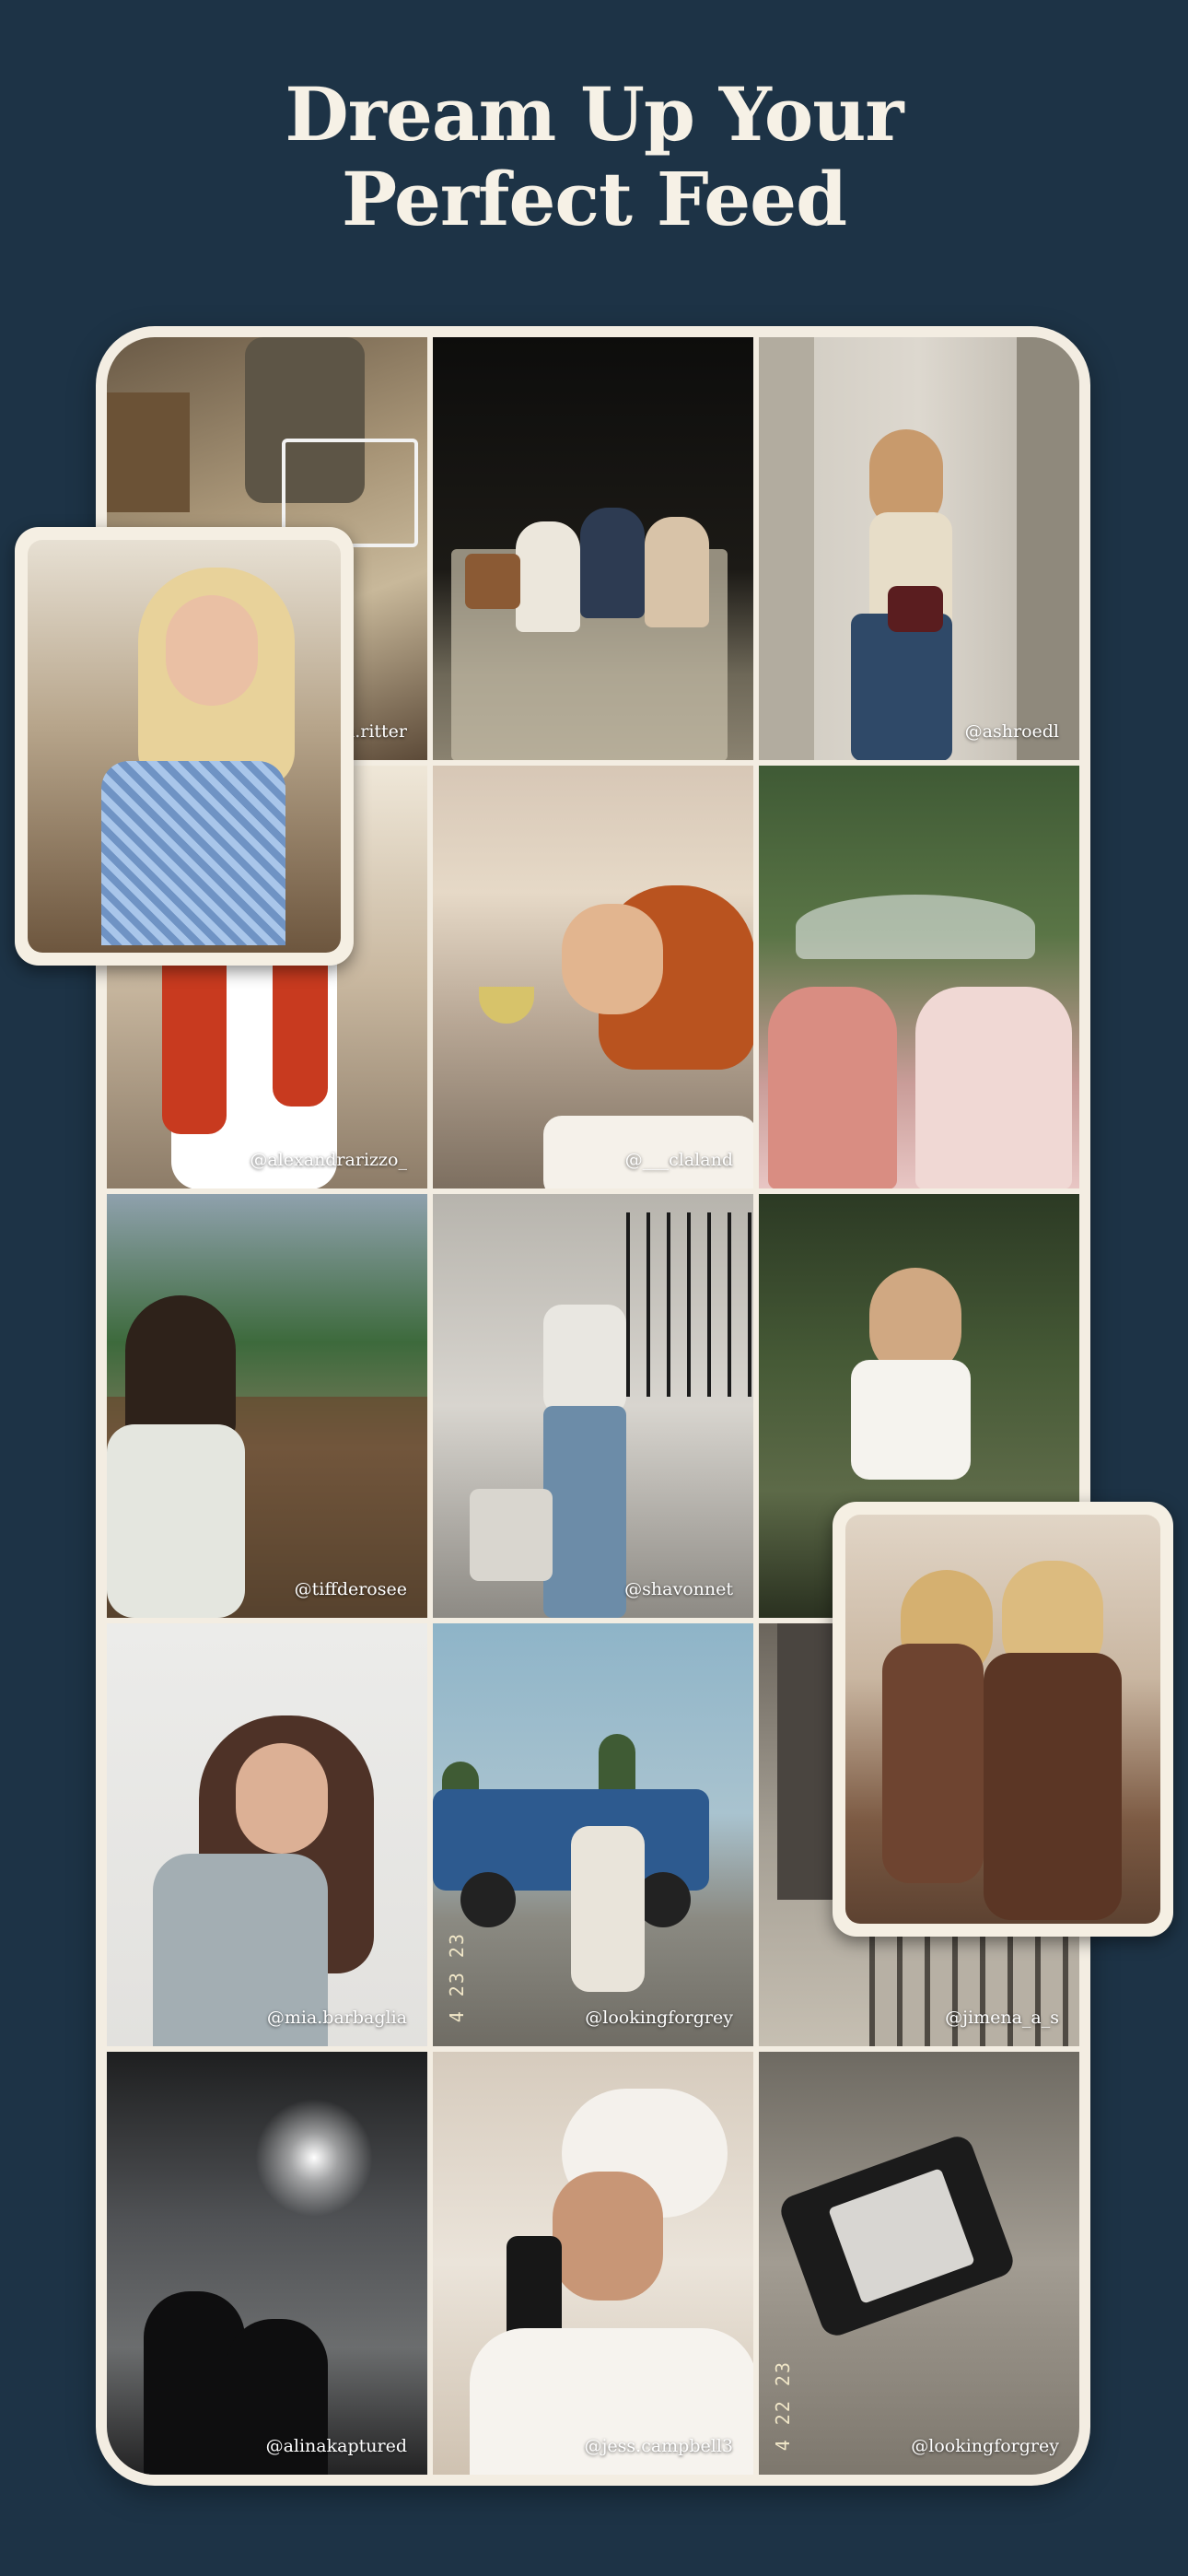 This screenshot has height=2576, width=1188. I want to click on feed-tile: @___claland, so click(593, 978).